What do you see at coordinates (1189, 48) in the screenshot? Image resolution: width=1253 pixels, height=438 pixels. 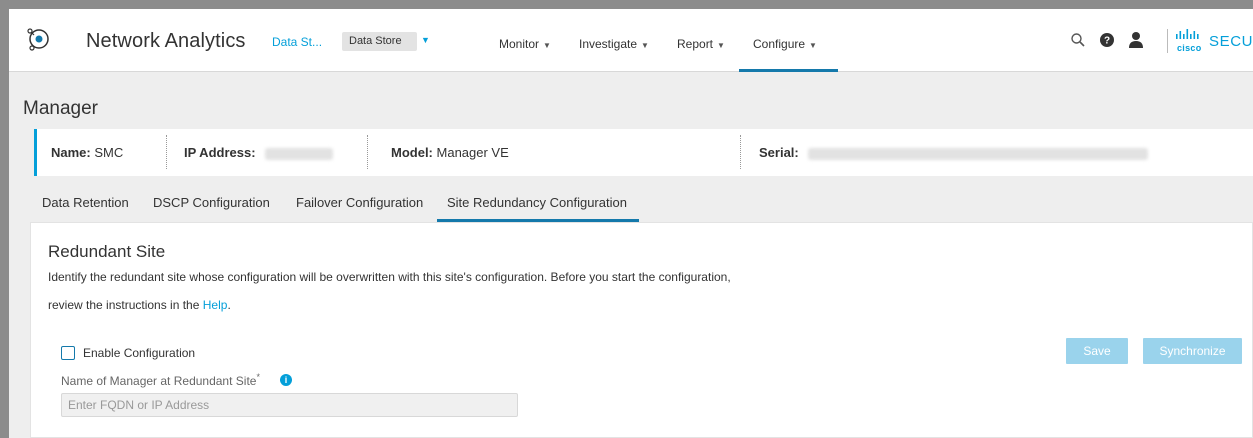 I see `cisco-wordmark: cisco` at bounding box center [1189, 48].